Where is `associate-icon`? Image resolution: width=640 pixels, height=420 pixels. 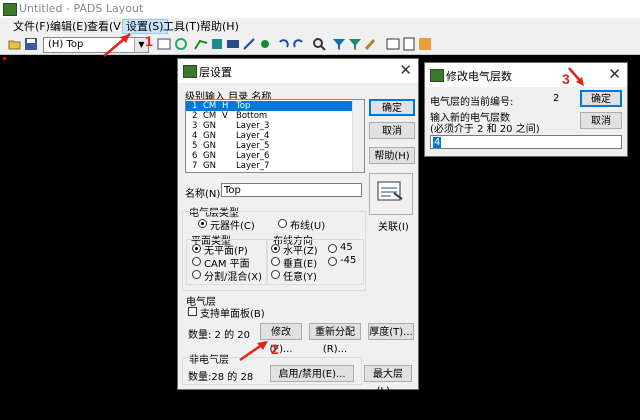 associate-icon is located at coordinates (390, 191).